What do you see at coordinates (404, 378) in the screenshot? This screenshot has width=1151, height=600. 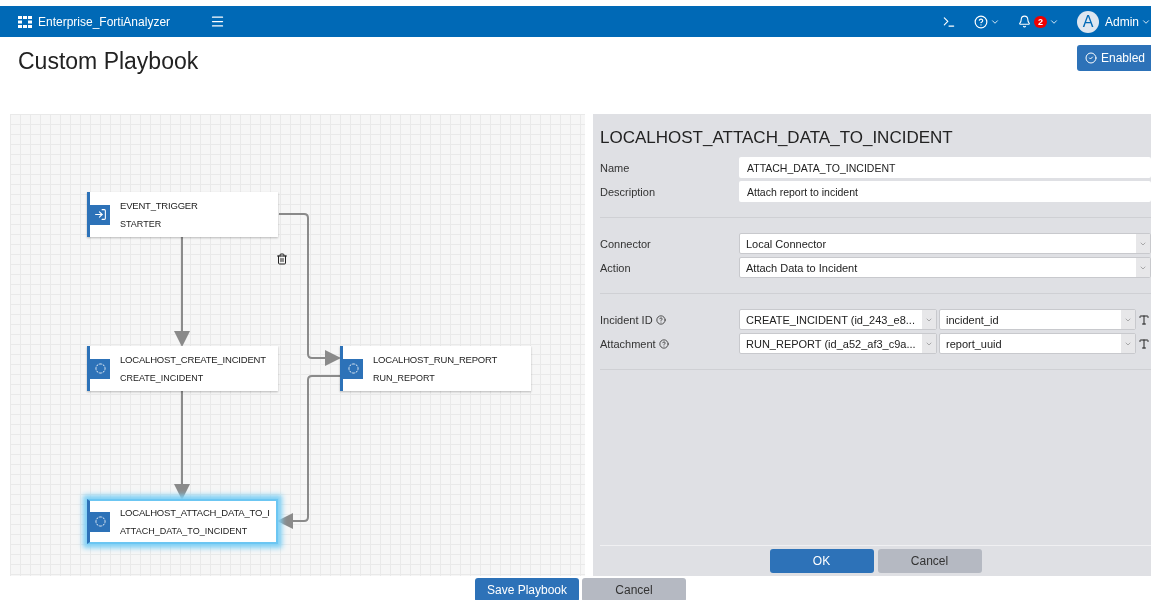 I see `node-subtitle: RUN_REPORT` at bounding box center [404, 378].